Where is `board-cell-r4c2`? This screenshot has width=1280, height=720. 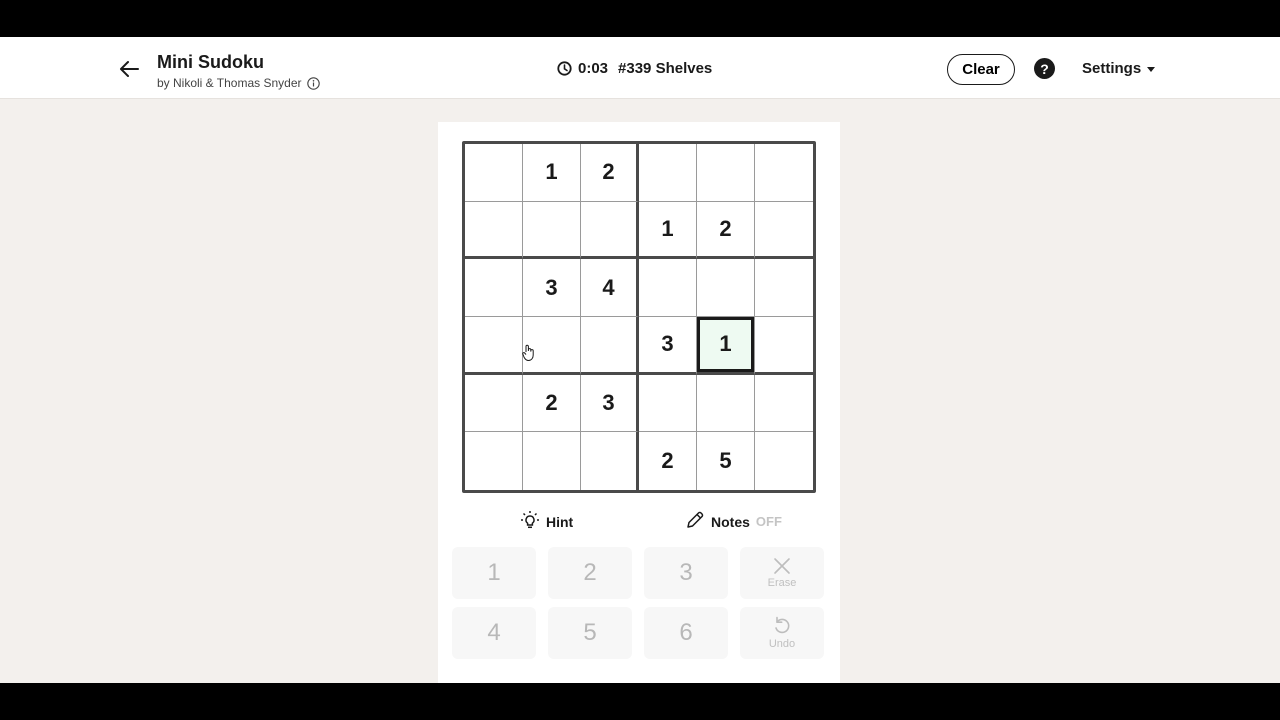
board-cell-r4c2 is located at coordinates (552, 346).